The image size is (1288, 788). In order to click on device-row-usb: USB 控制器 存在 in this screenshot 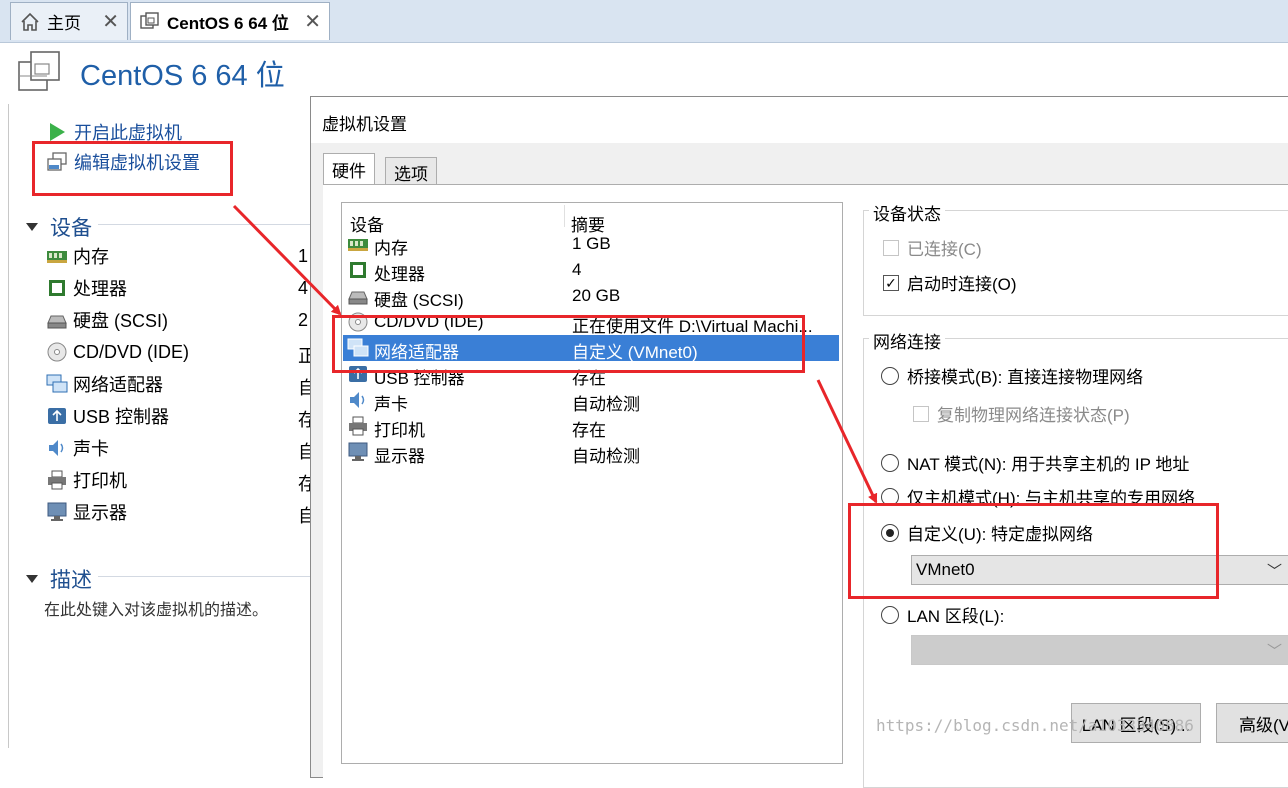, I will do `click(591, 374)`.